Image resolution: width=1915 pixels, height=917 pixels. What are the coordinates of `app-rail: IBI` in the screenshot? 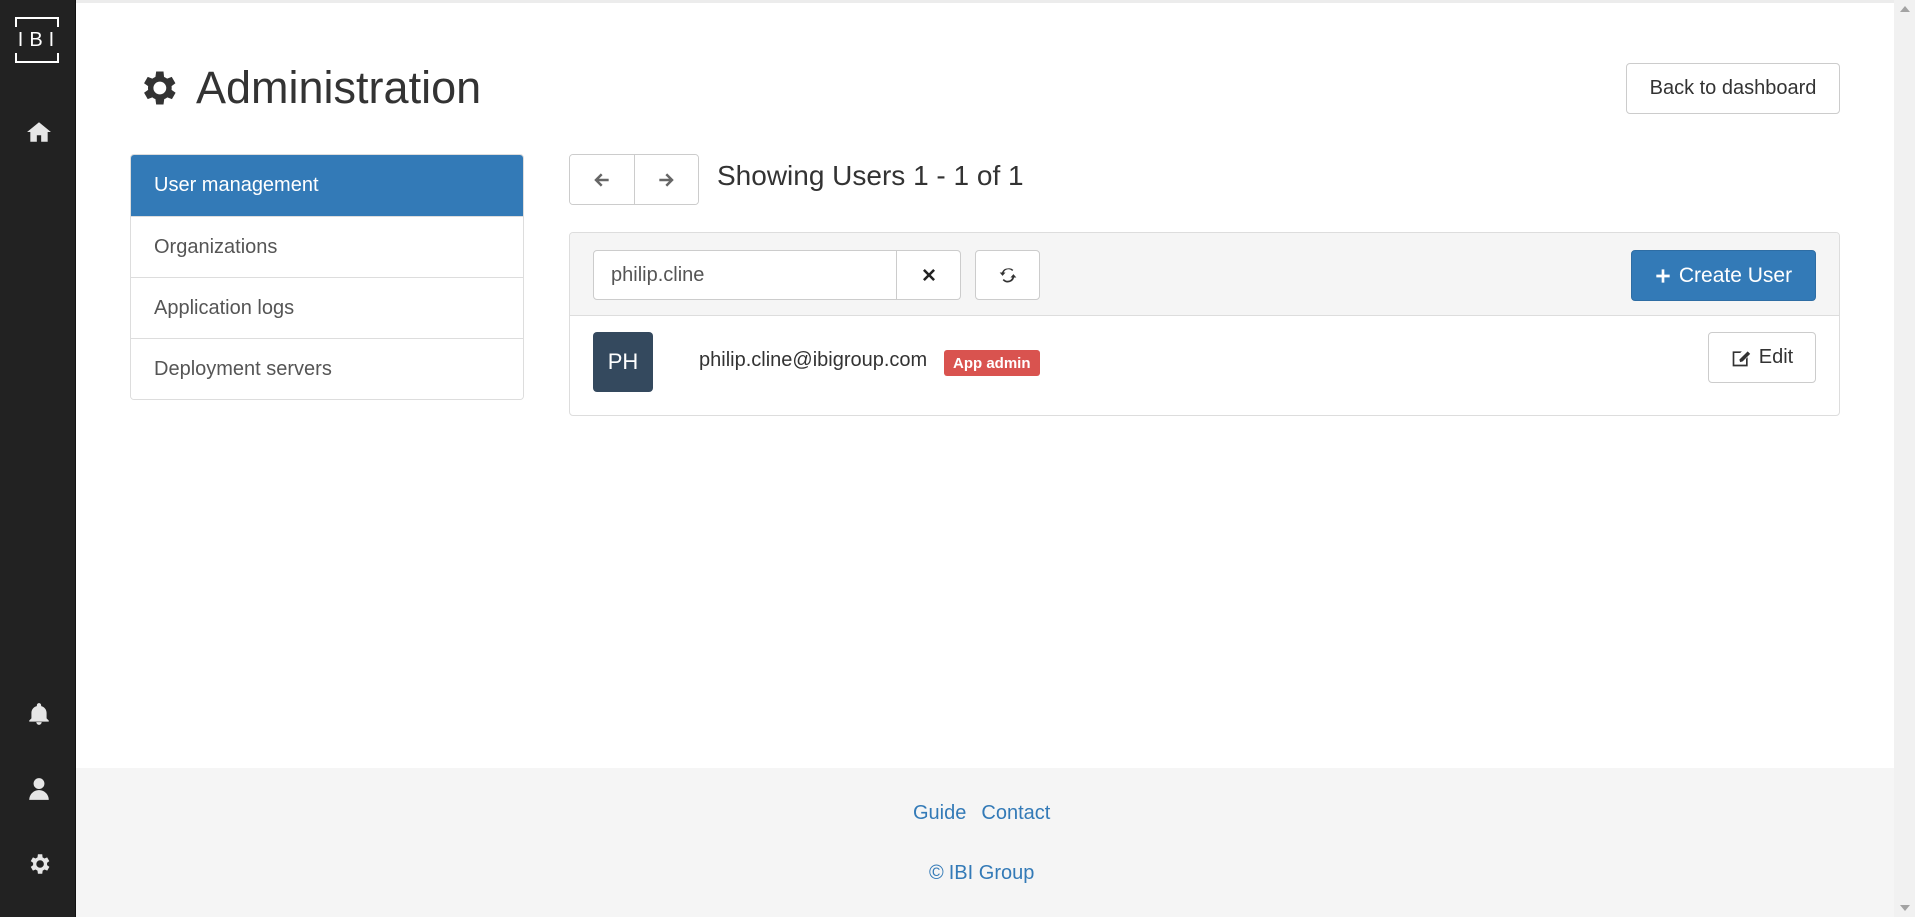 It's located at (38, 458).